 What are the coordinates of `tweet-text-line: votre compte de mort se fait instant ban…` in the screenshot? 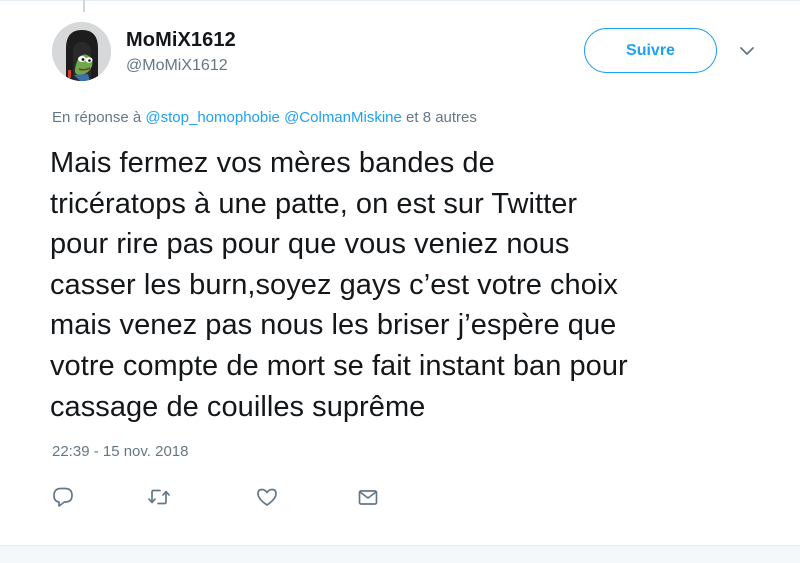 It's located at (339, 365).